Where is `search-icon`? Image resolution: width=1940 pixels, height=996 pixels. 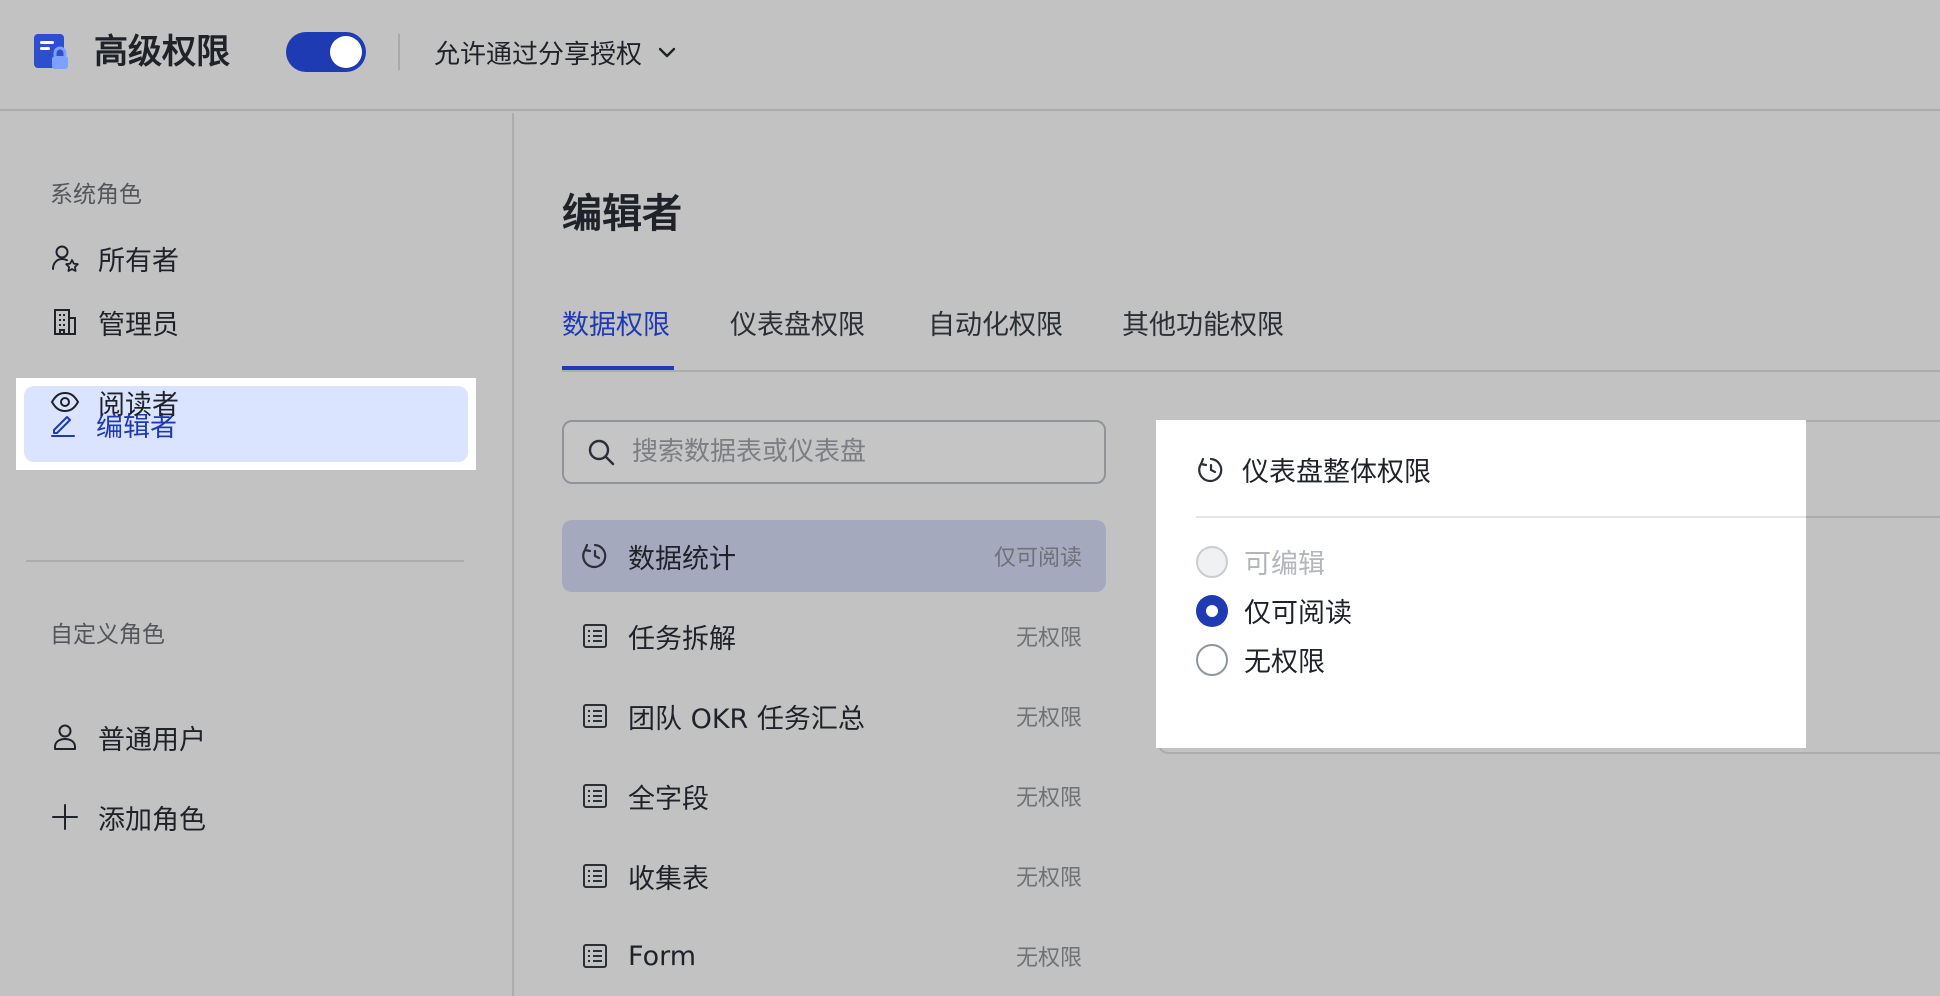
search-icon is located at coordinates (601, 452).